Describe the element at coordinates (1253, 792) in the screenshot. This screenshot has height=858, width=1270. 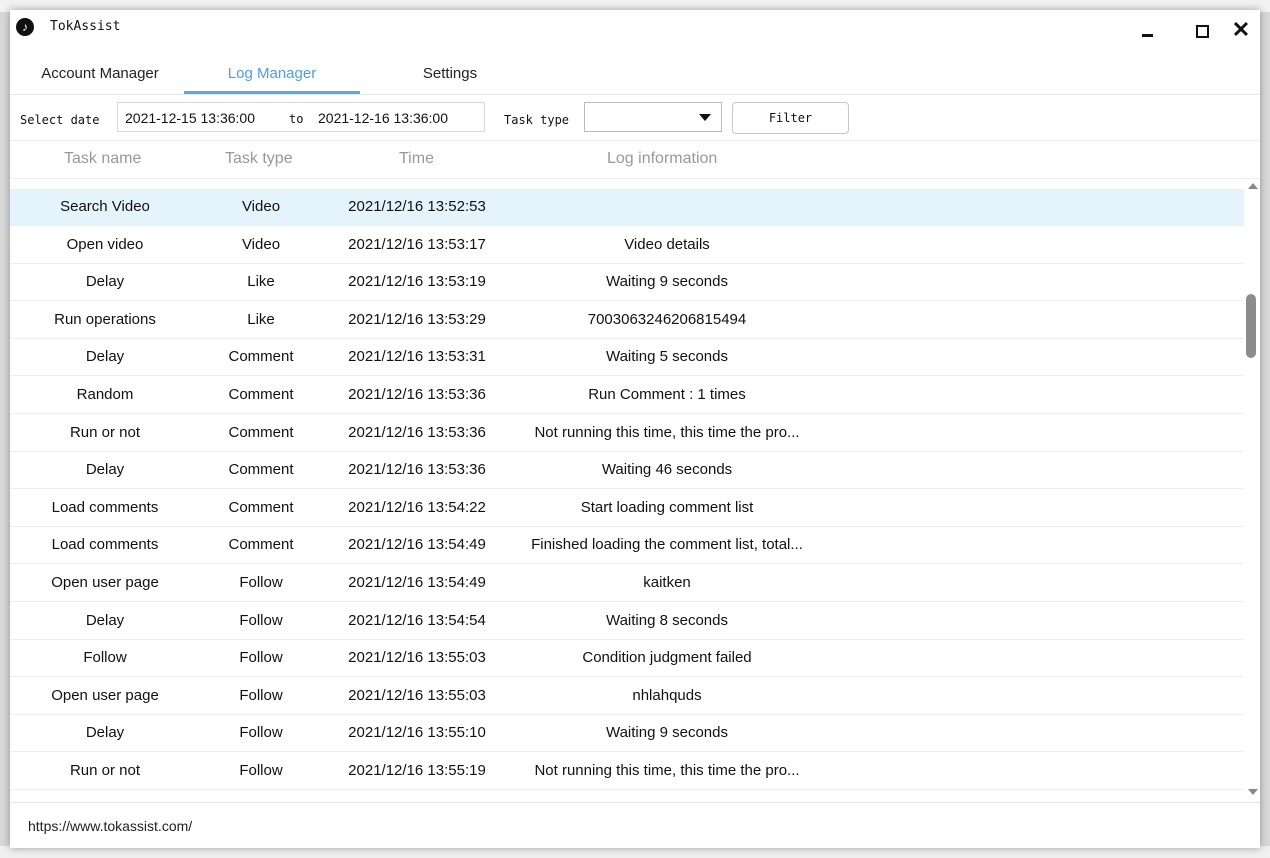
I see `scroll-down-arrow-icon` at that location.